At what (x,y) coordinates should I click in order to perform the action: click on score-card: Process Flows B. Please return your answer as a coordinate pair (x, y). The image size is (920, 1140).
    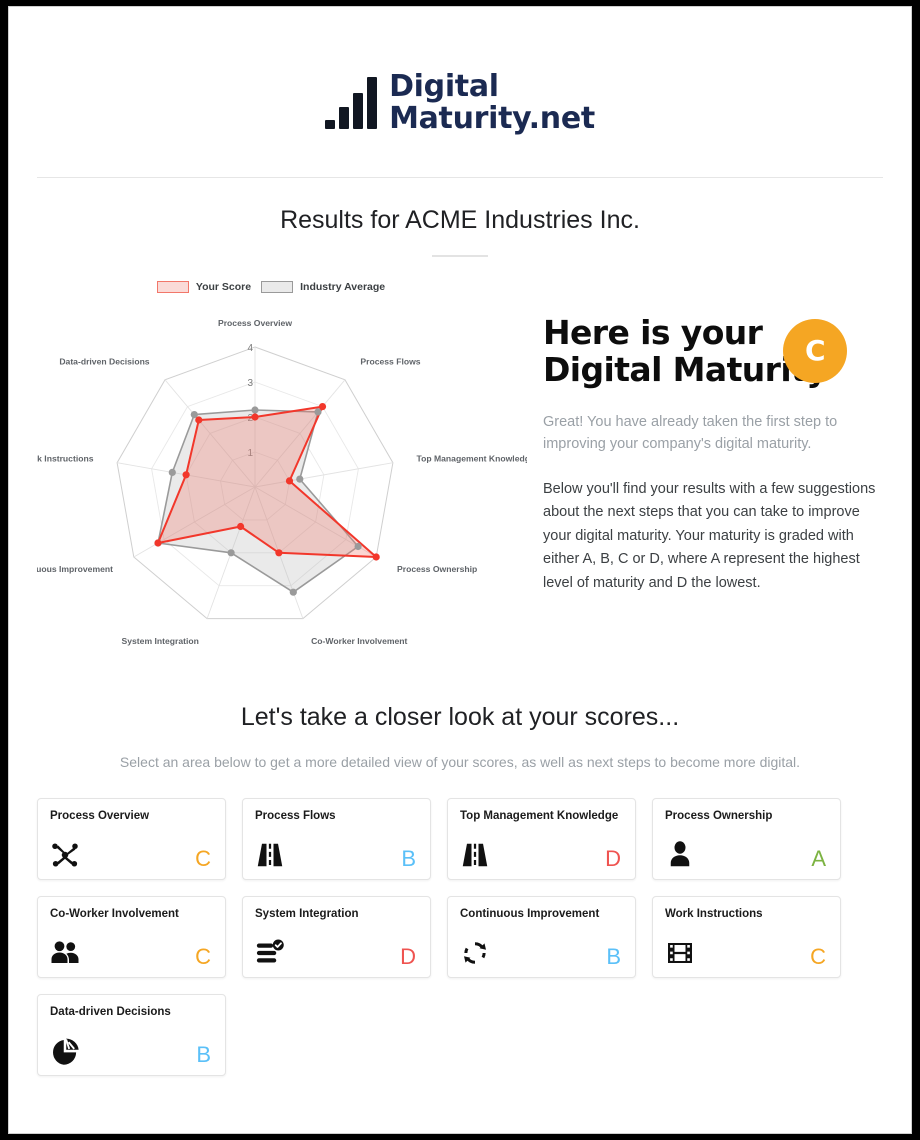
    Looking at the image, I should click on (336, 839).